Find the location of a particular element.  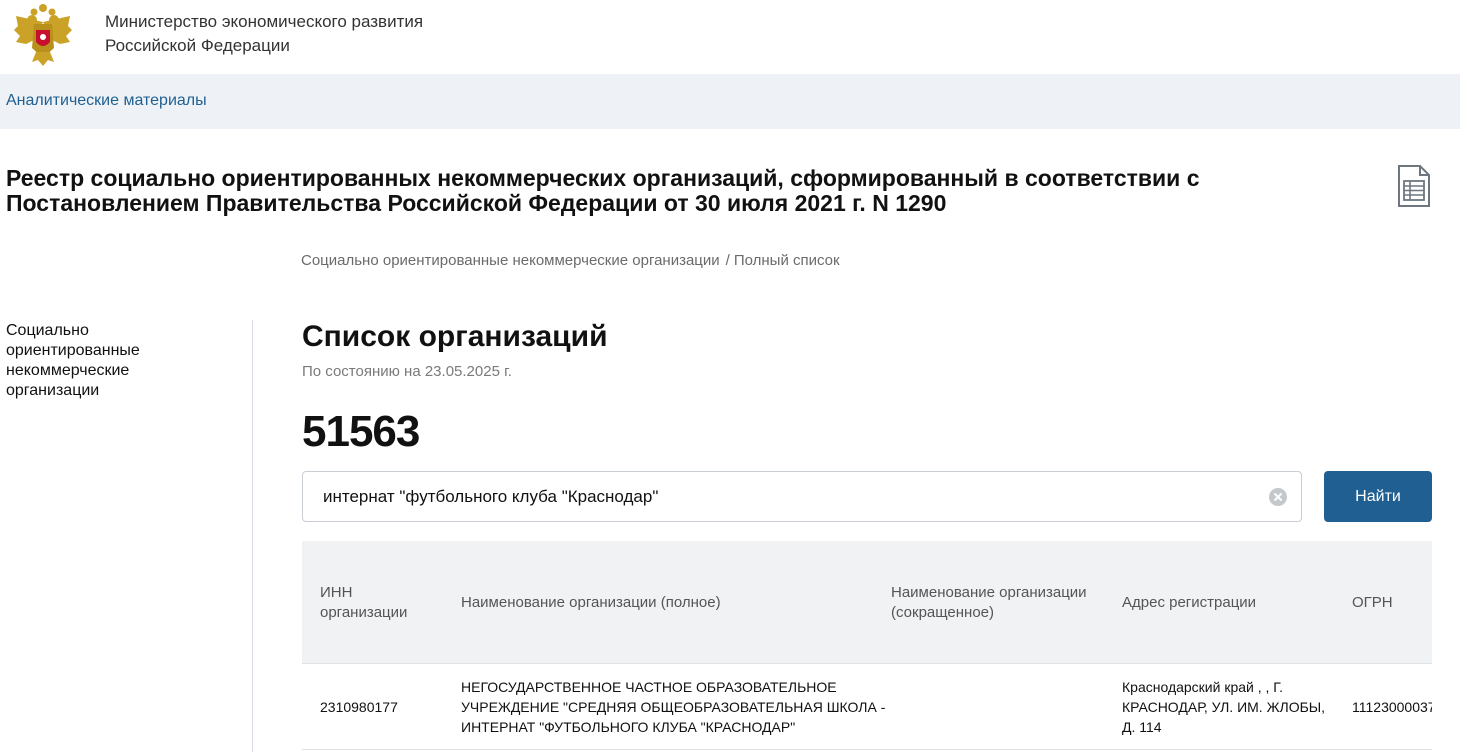

cell-address-line2: КРАСНОДАР, УЛ. ИМ. ЖЛОБЫ, is located at coordinates (1224, 707).